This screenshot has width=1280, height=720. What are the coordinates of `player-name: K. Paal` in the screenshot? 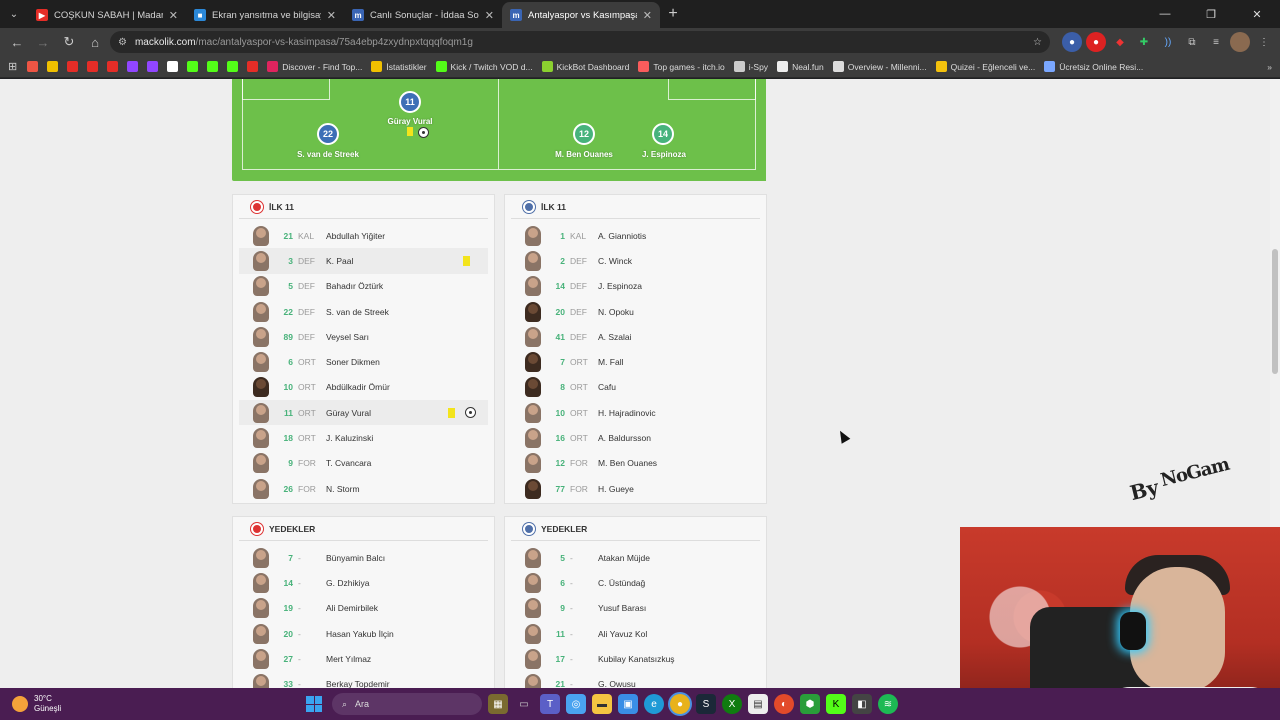 It's located at (394, 261).